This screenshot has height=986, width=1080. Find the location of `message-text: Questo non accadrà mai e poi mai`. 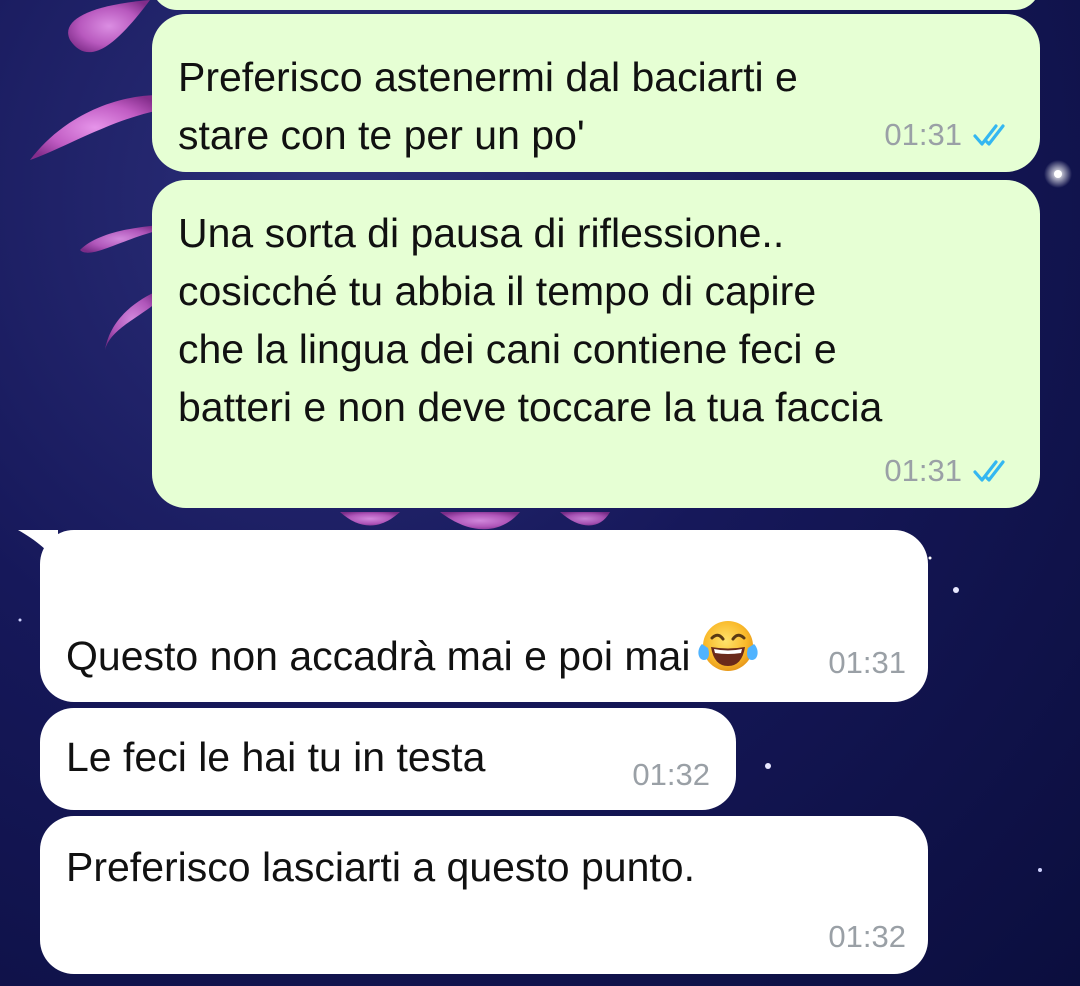

message-text: Questo non accadrà mai e poi mai is located at coordinates (413, 620).